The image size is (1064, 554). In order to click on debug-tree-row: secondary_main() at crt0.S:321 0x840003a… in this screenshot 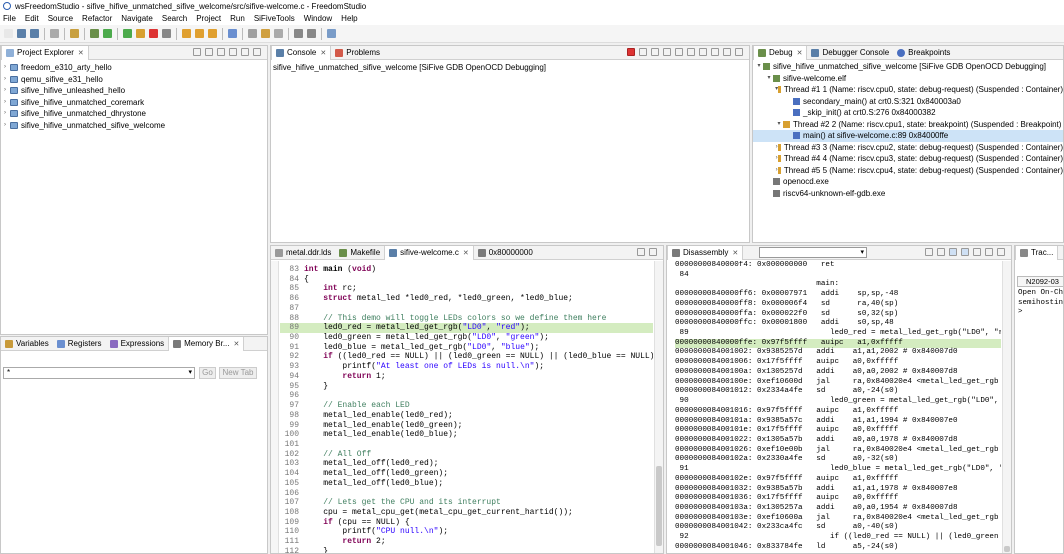, I will do `click(908, 102)`.